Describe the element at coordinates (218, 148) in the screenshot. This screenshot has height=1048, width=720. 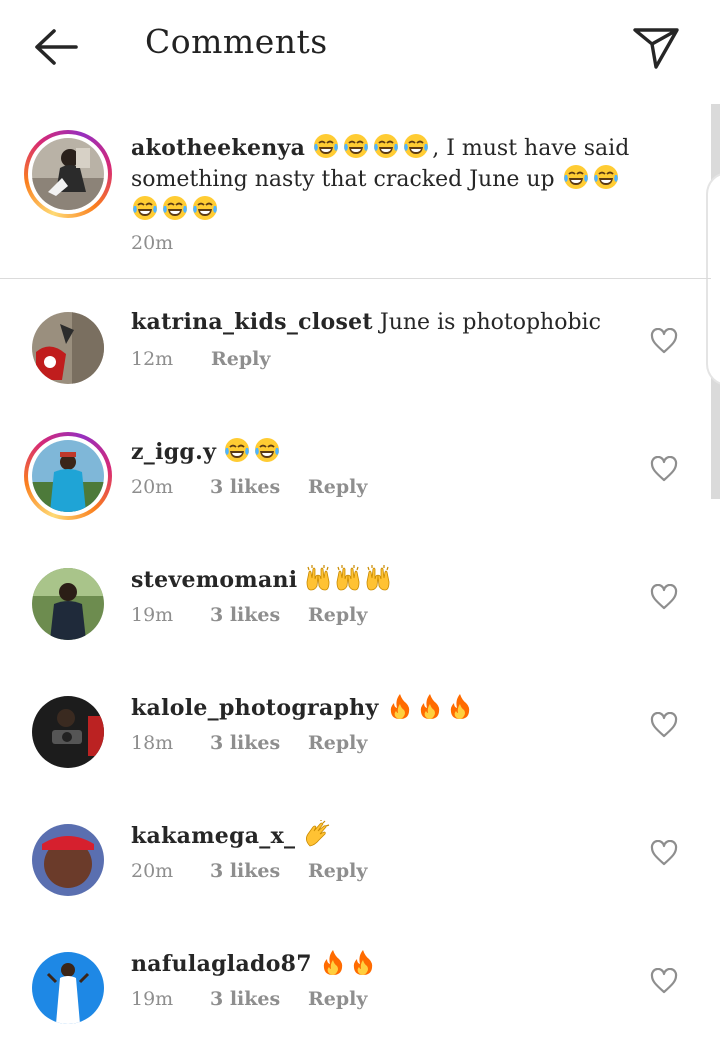
I see `caption-username: akotheekenya` at that location.